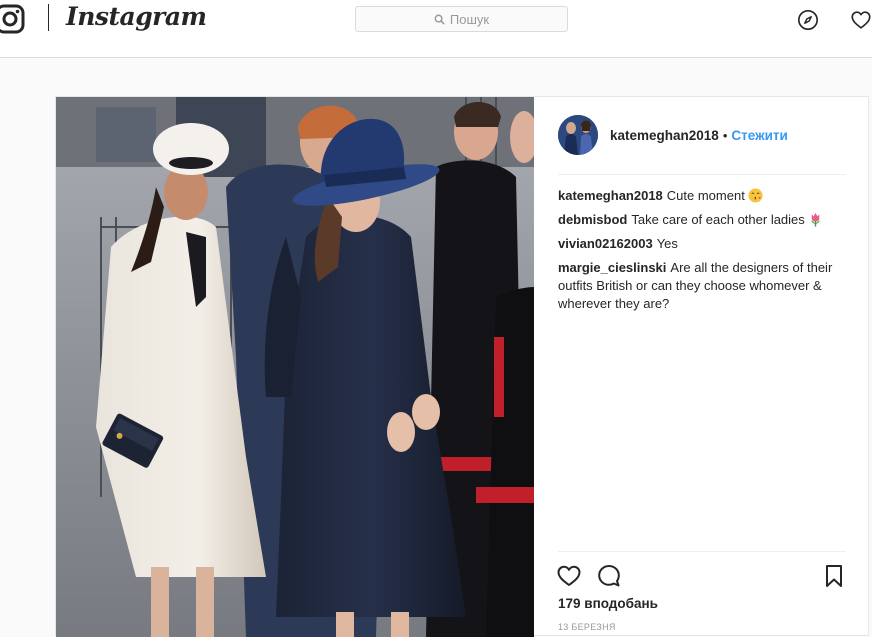 This screenshot has width=872, height=637. What do you see at coordinates (469, 19) in the screenshot?
I see `search-placeholder: Пошук` at bounding box center [469, 19].